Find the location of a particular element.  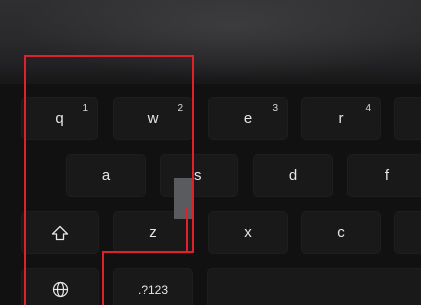

key-label: c is located at coordinates (341, 232).